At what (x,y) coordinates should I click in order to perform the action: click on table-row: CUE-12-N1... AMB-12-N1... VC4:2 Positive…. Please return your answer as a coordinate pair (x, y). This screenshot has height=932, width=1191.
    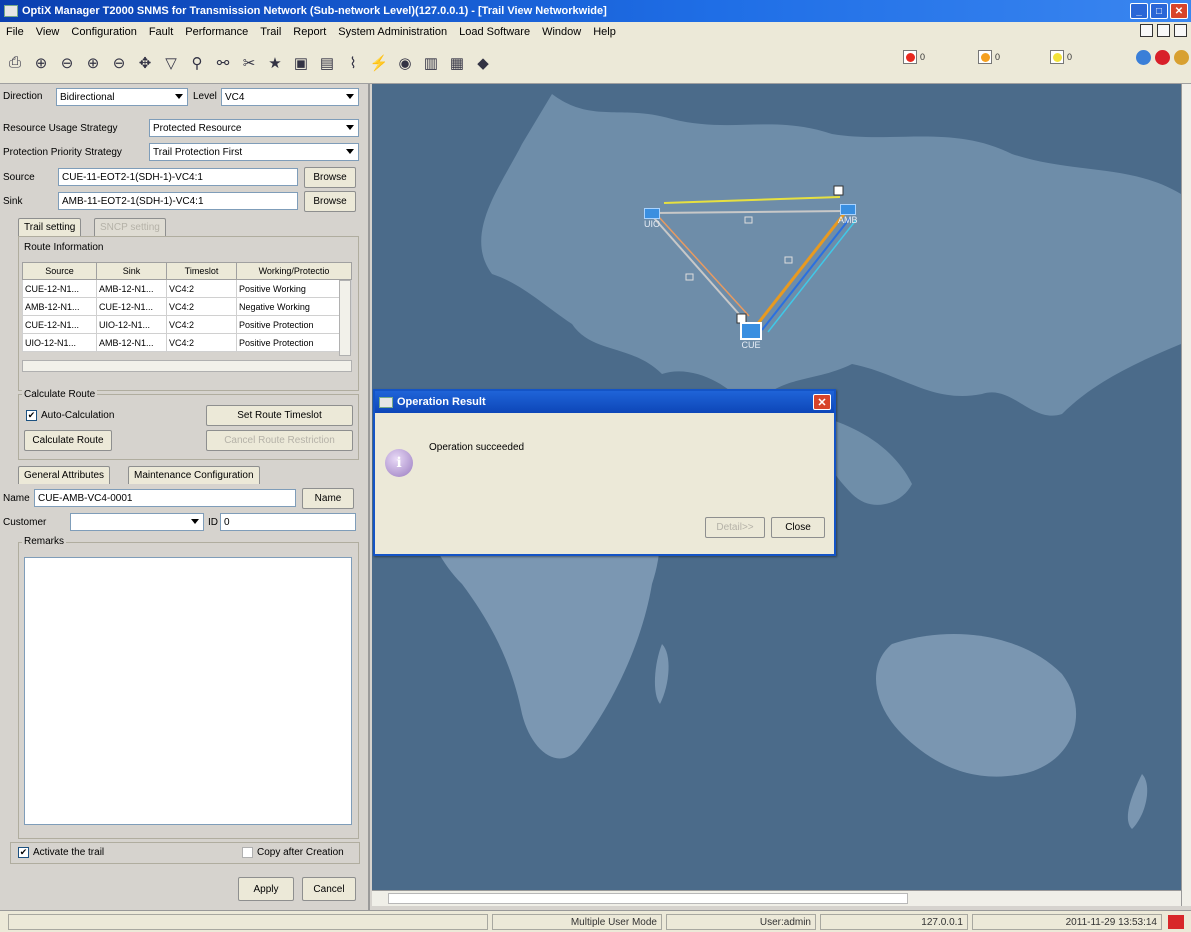
    Looking at the image, I should click on (187, 288).